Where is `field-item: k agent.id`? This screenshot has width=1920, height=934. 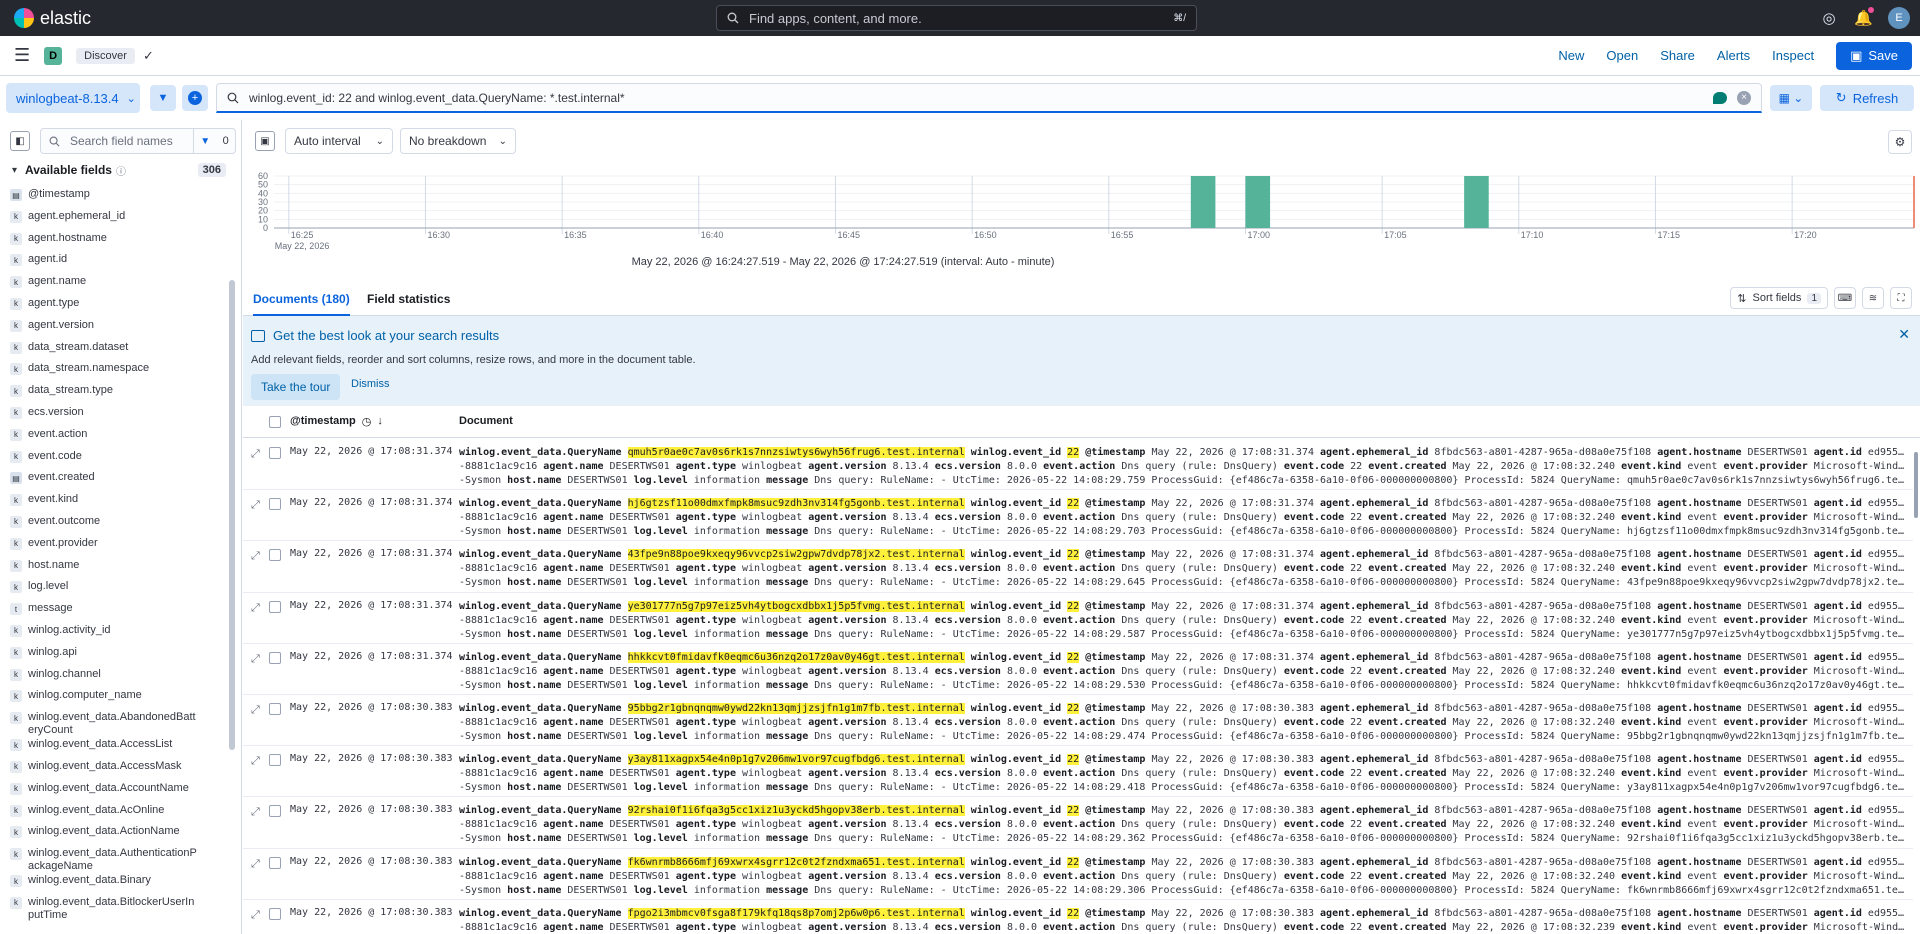 field-item: k agent.id is located at coordinates (114, 263).